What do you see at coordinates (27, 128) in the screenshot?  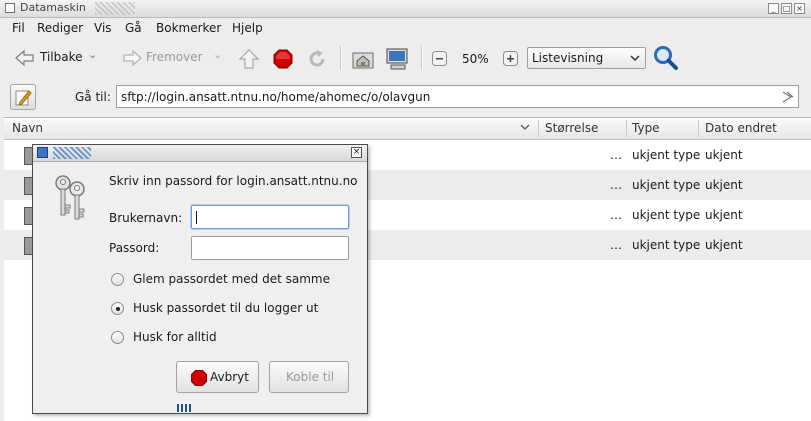 I see `column-name: Navn` at bounding box center [27, 128].